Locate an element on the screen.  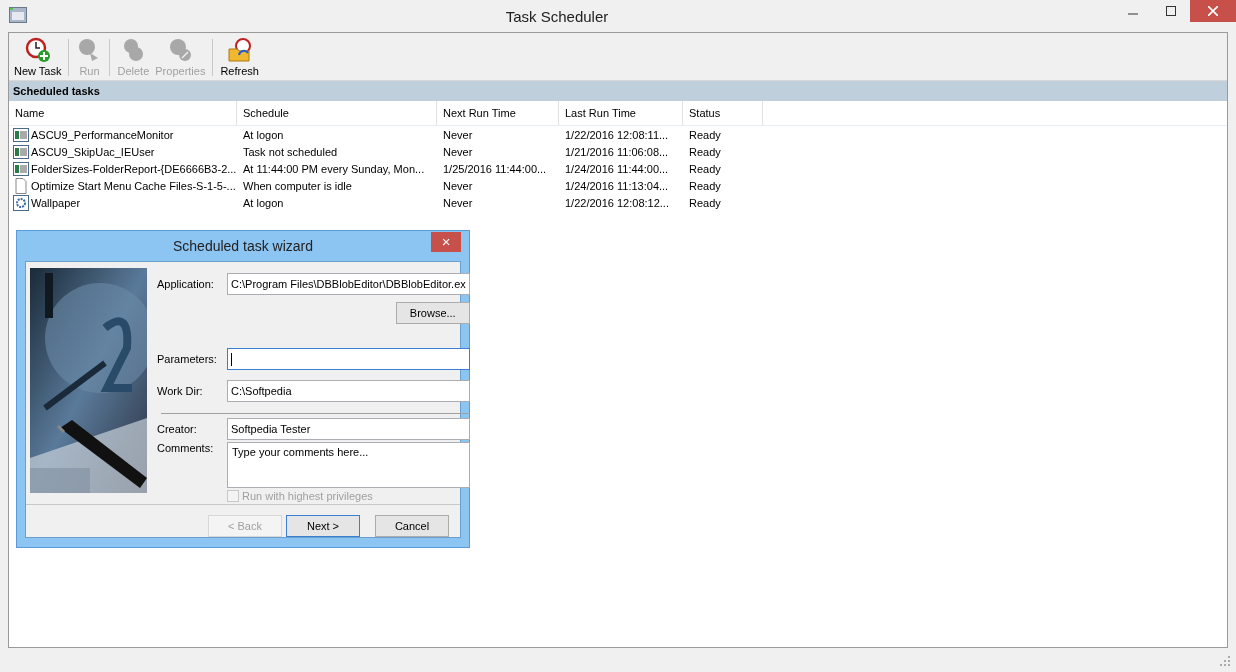
table-cell-text: When computer is idle is located at coordinates (297, 185).